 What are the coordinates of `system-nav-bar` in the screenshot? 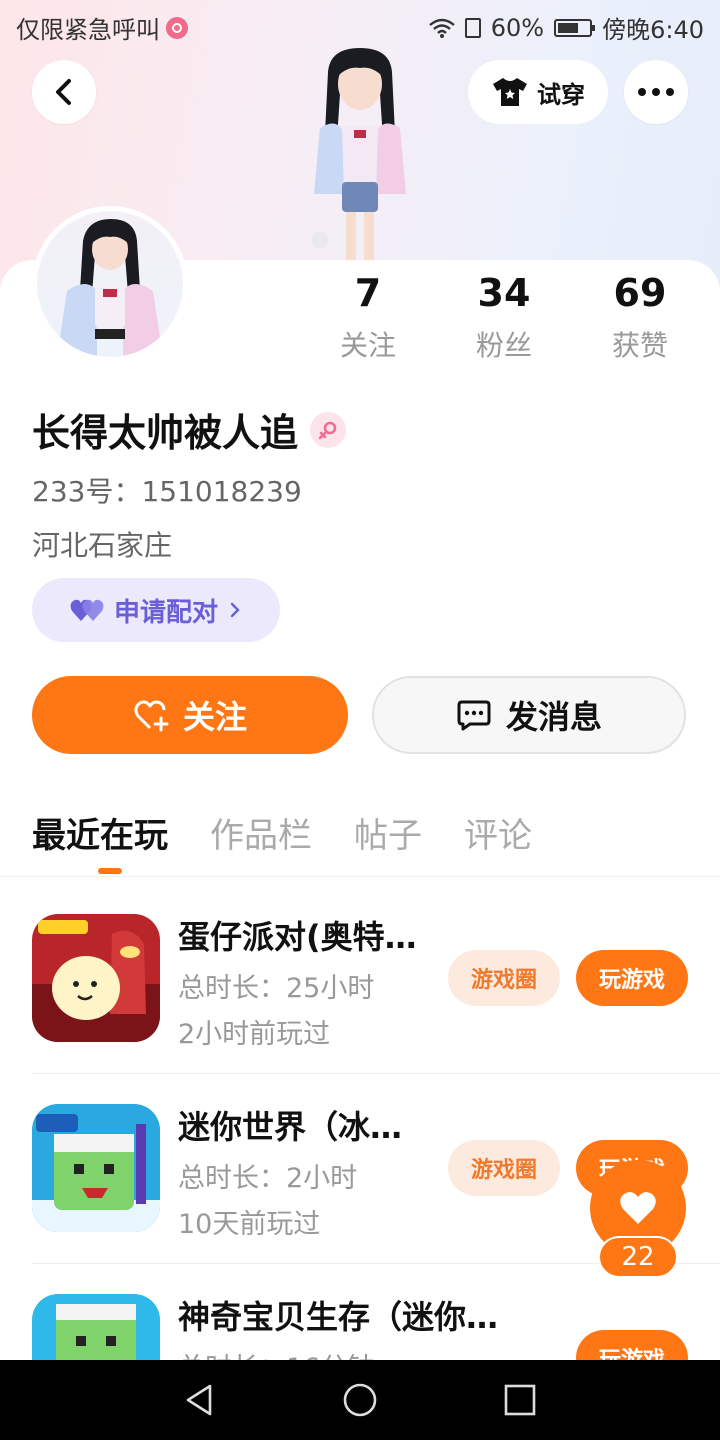 It's located at (360, 1400).